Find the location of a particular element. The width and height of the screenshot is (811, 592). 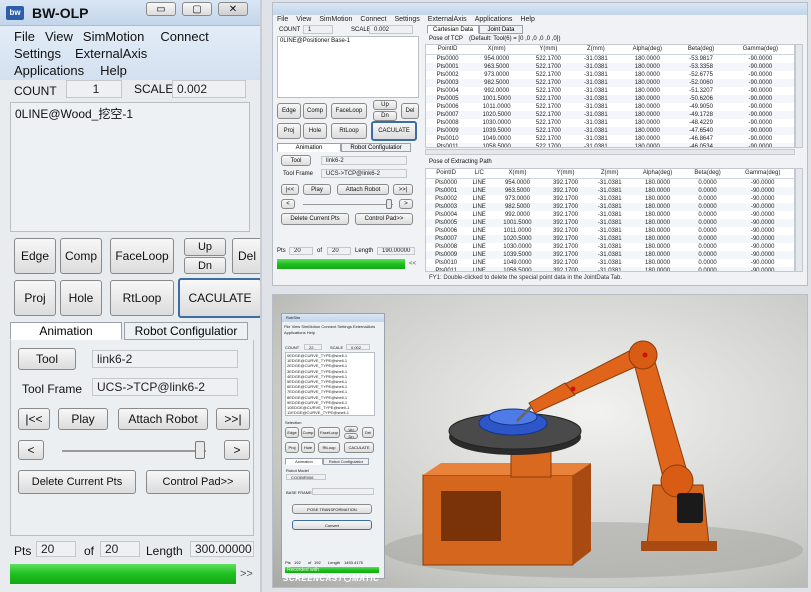

tr-path-scrollbar is located at coordinates (799, 220).